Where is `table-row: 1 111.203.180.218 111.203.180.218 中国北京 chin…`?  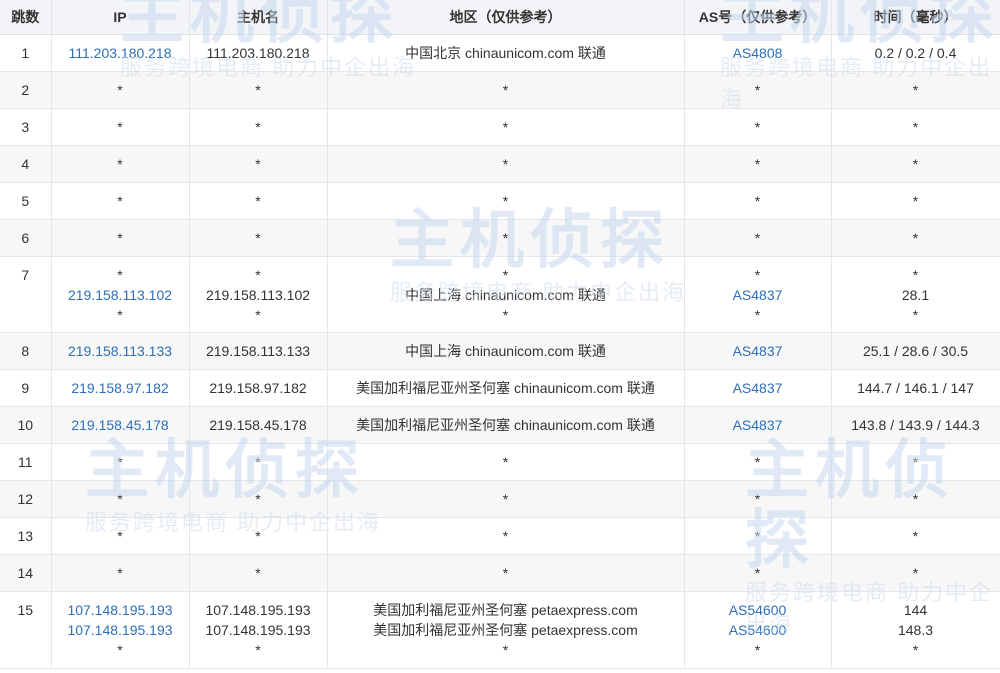
table-row: 1 111.203.180.218 111.203.180.218 中国北京 chin… is located at coordinates (500, 53).